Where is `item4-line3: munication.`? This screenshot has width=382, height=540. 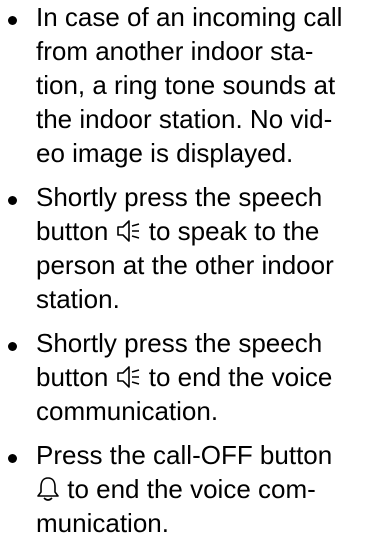 item4-line3: munication. is located at coordinates (102, 523).